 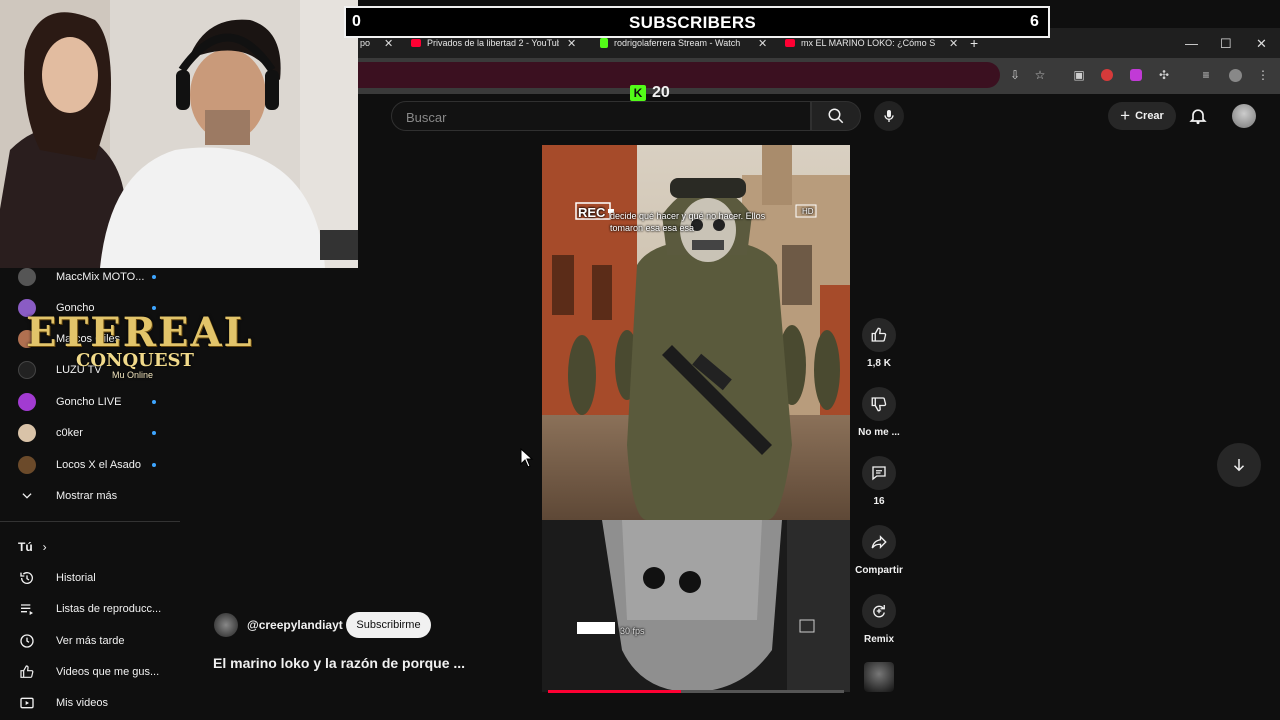 I want to click on preview-frame, so click(x=696, y=606).